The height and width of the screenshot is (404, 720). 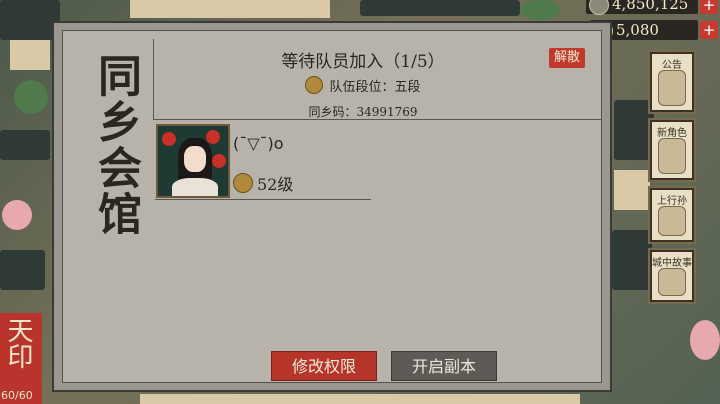 What do you see at coordinates (275, 184) in the screenshot?
I see `member-level-text: 52级` at bounding box center [275, 184].